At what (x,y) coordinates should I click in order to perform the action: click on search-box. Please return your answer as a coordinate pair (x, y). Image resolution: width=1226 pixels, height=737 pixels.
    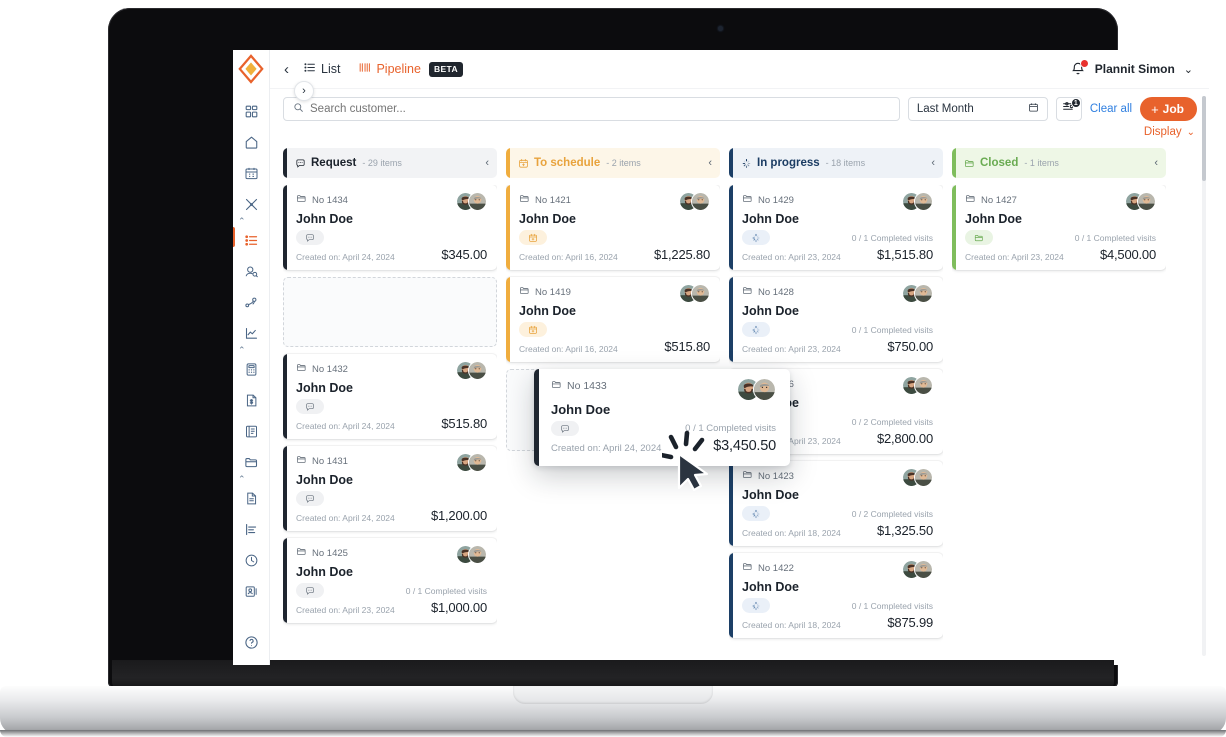
    Looking at the image, I should click on (591, 109).